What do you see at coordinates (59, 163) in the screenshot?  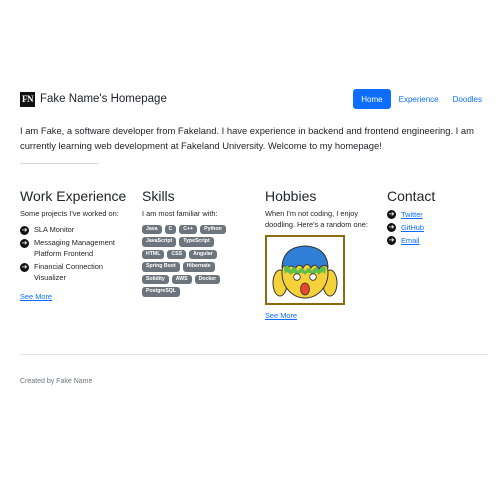 I see `intro-divider` at bounding box center [59, 163].